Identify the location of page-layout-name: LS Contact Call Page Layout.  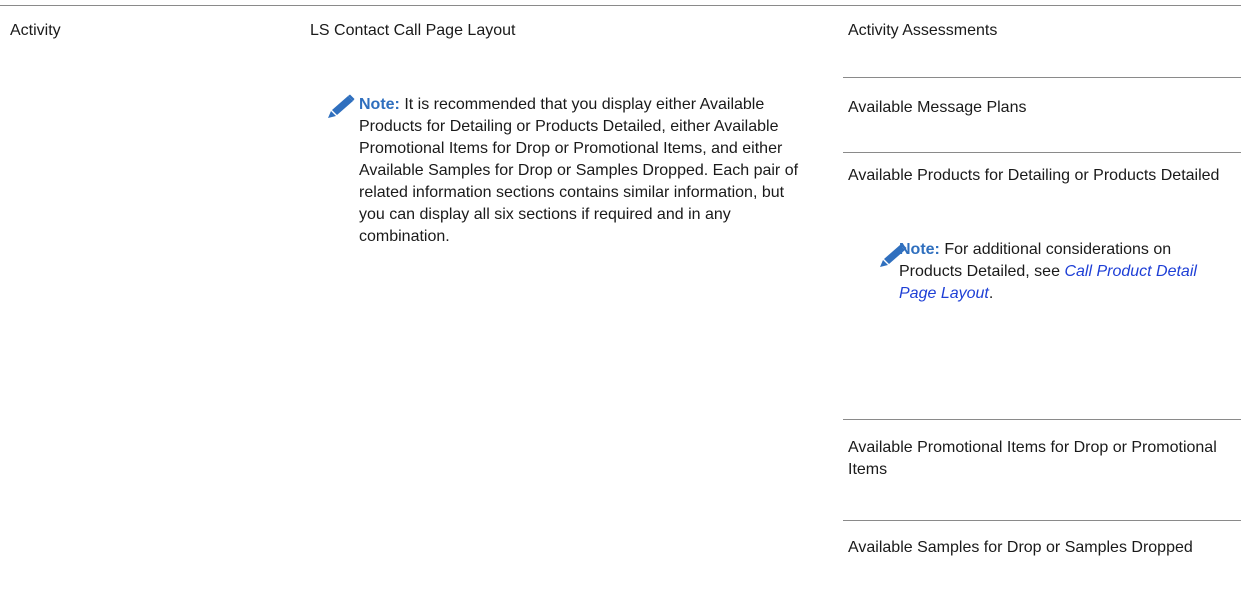
(413, 30).